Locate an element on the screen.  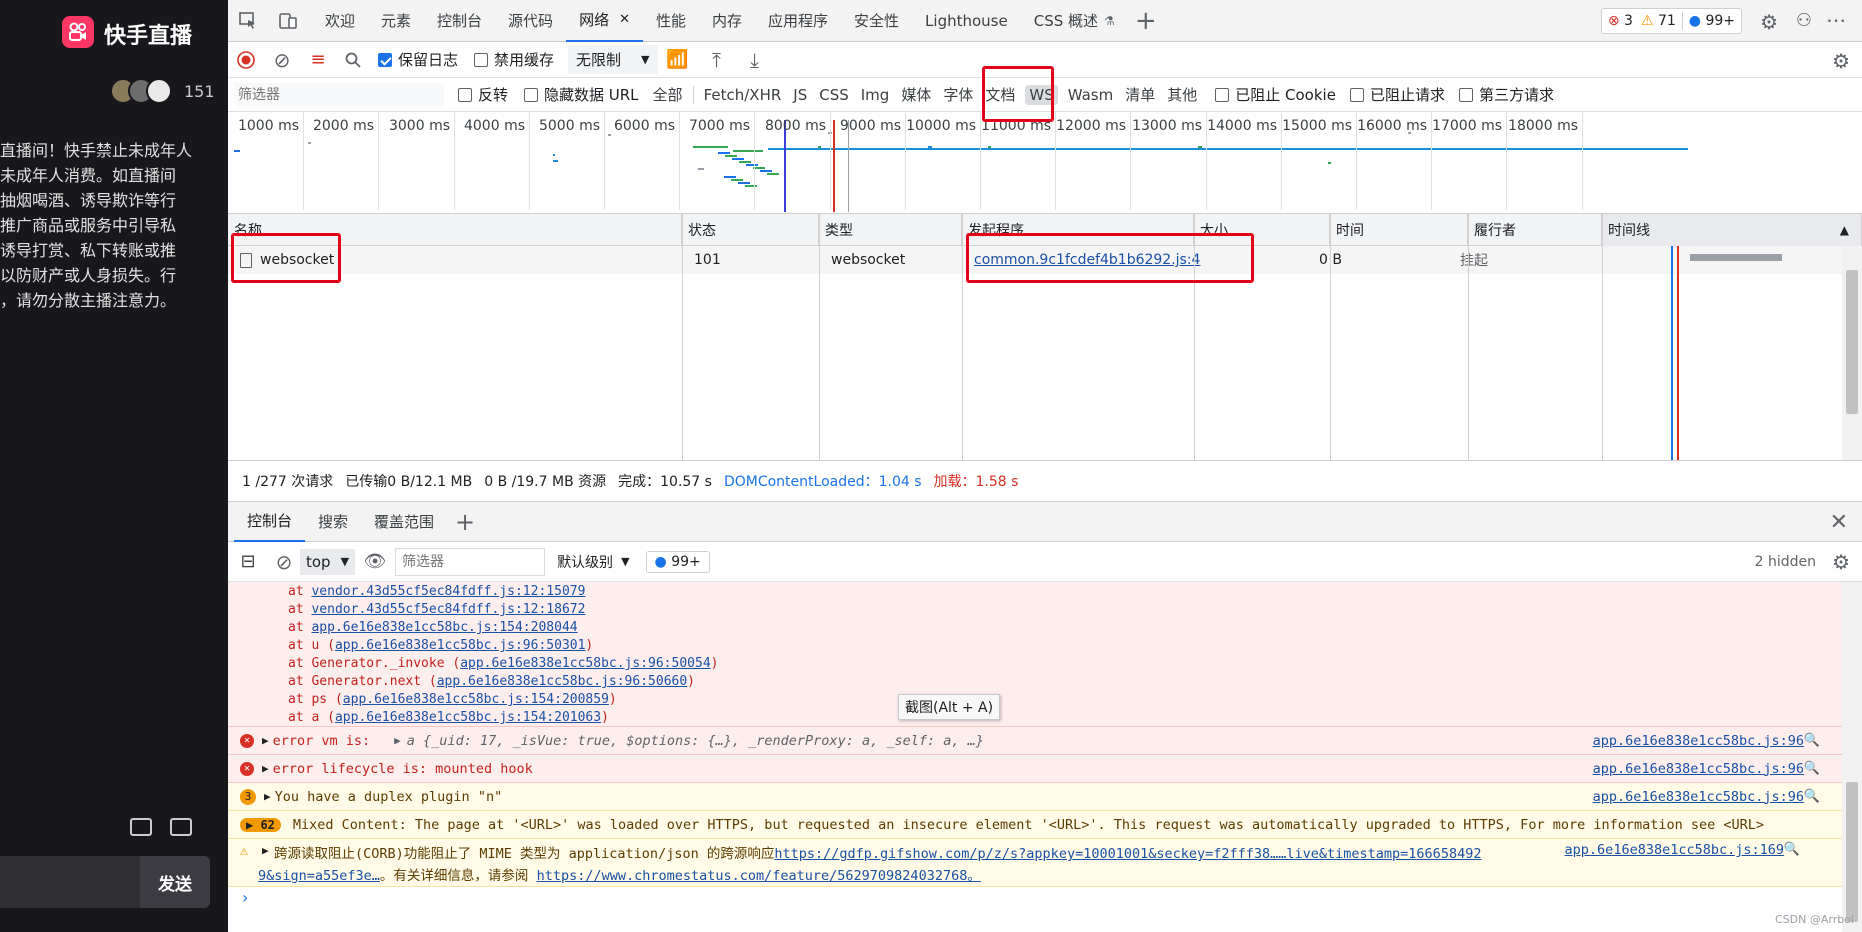
issue-counters: ⊗ 3 ⚠ 71 ● 99+ is located at coordinates (1671, 21).